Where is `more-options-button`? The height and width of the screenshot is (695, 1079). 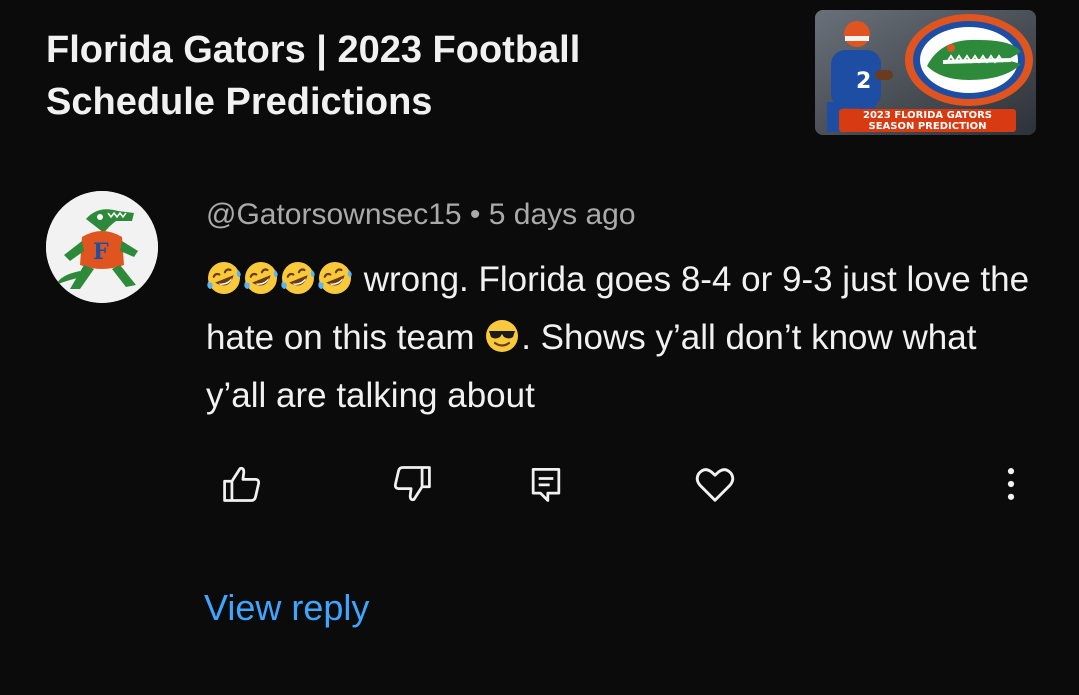
more-options-button is located at coordinates (1011, 484).